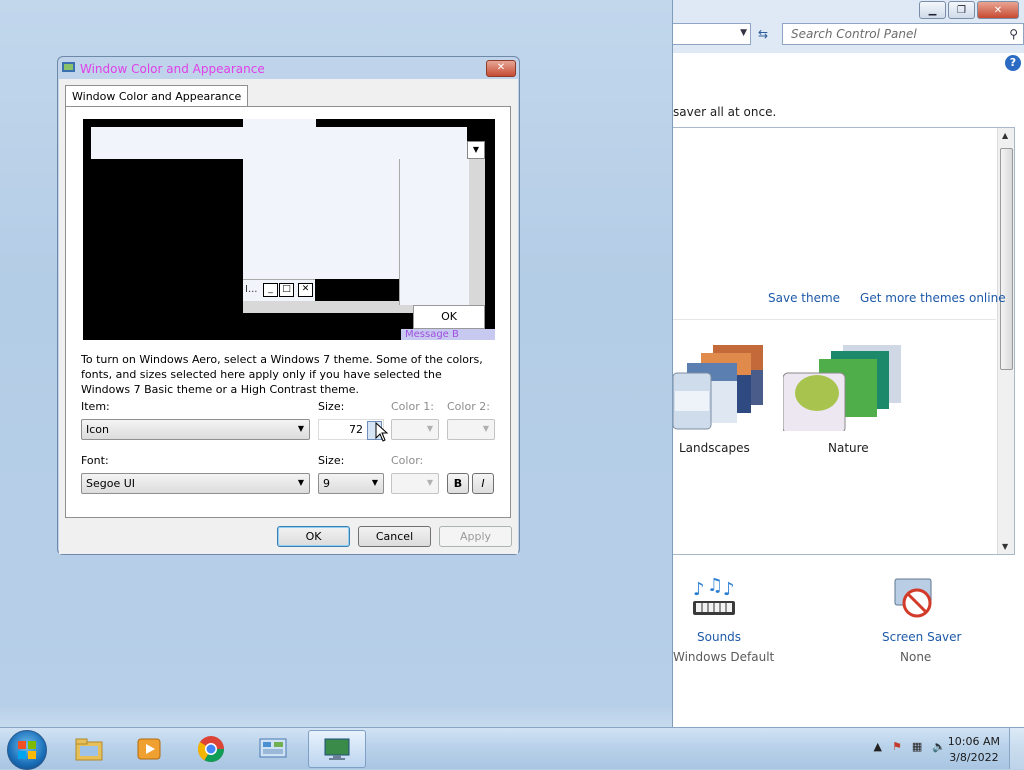 The image size is (1024, 770). What do you see at coordinates (763, 34) in the screenshot?
I see `refresh-icon: ⇆` at bounding box center [763, 34].